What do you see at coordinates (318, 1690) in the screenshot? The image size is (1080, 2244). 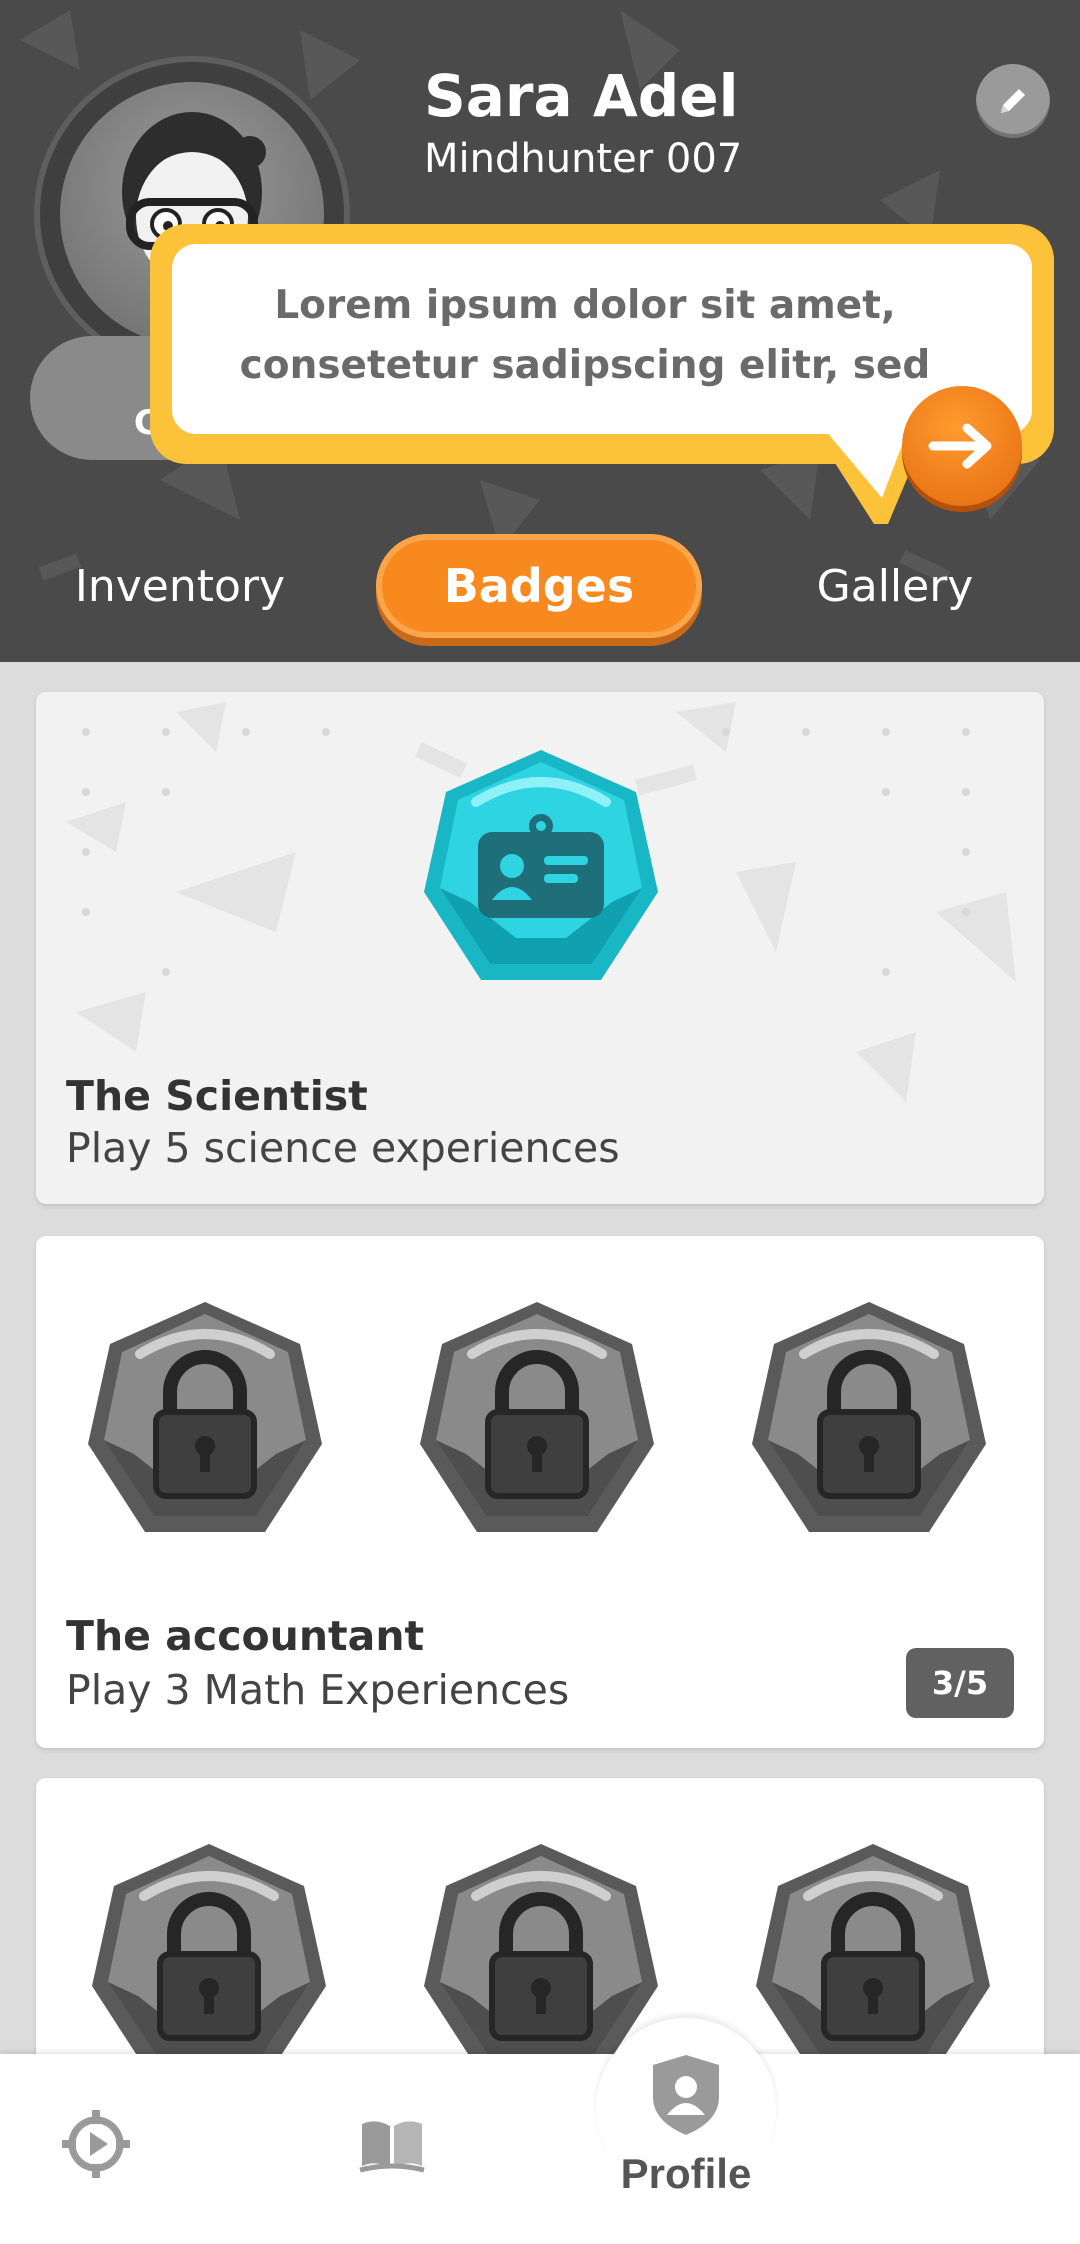 I see `badge-description: Play 3 Math Experiences` at bounding box center [318, 1690].